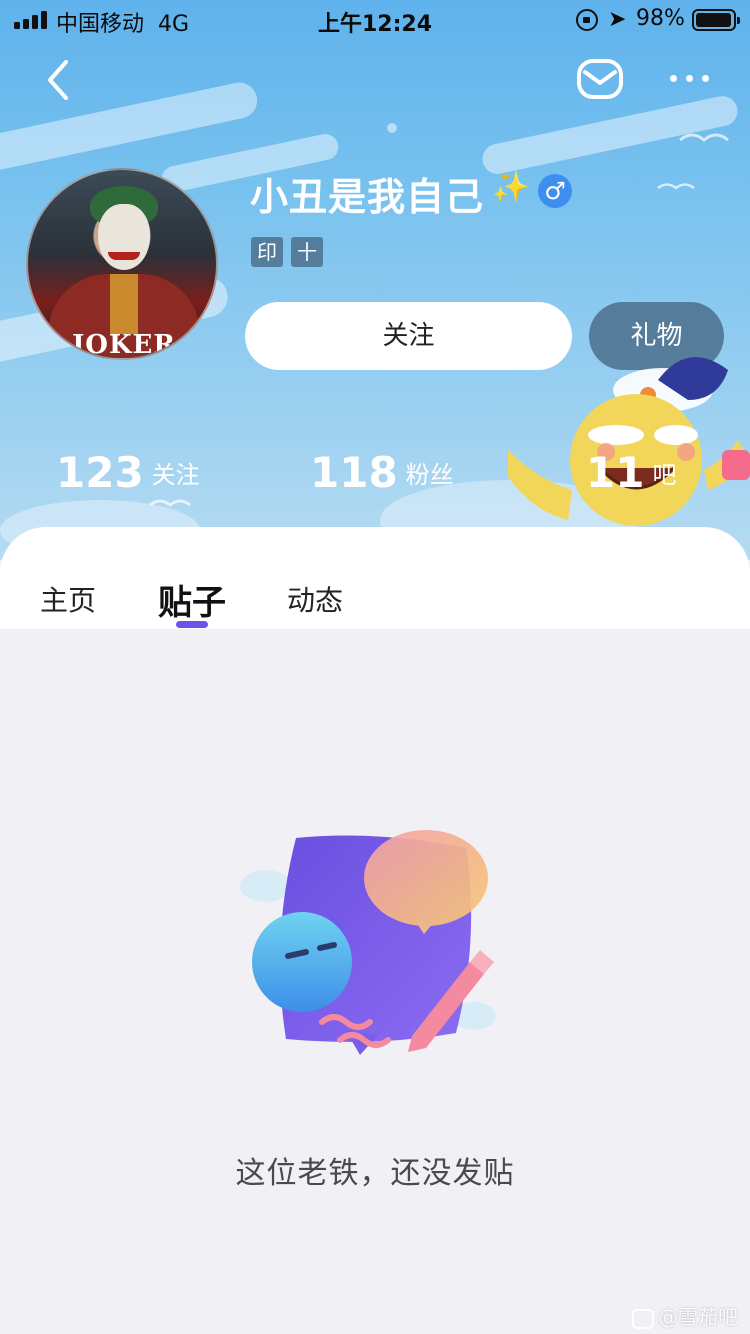  I want to click on username: 小丑是我自己, so click(367, 197).